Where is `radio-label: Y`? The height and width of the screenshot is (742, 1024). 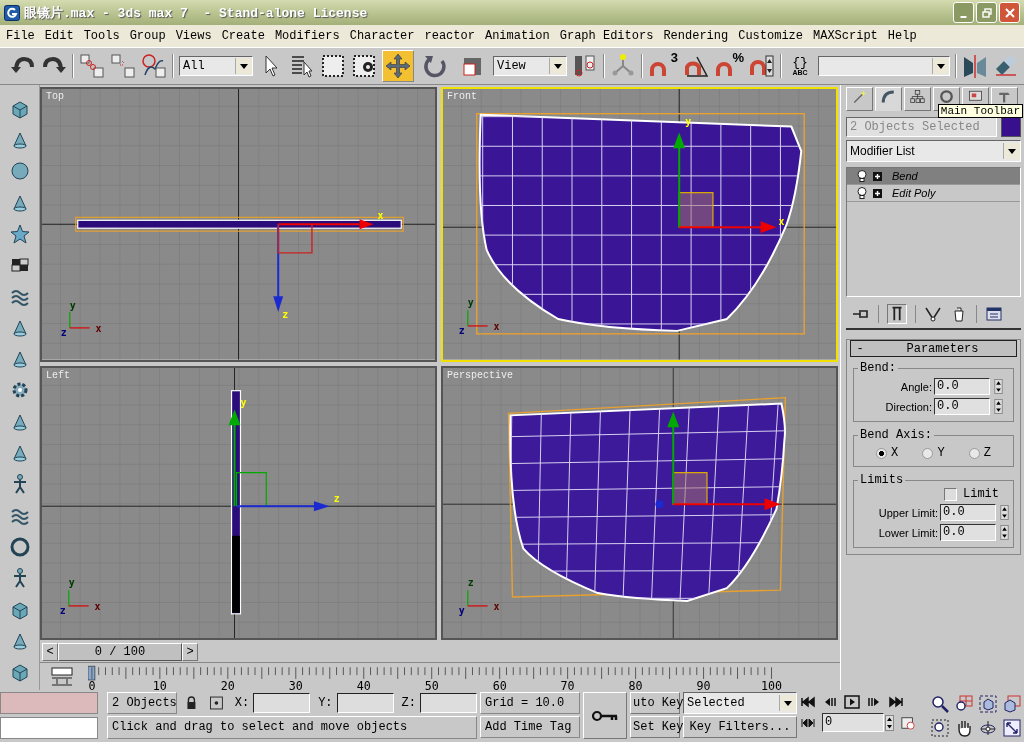
radio-label: Y is located at coordinates (941, 453).